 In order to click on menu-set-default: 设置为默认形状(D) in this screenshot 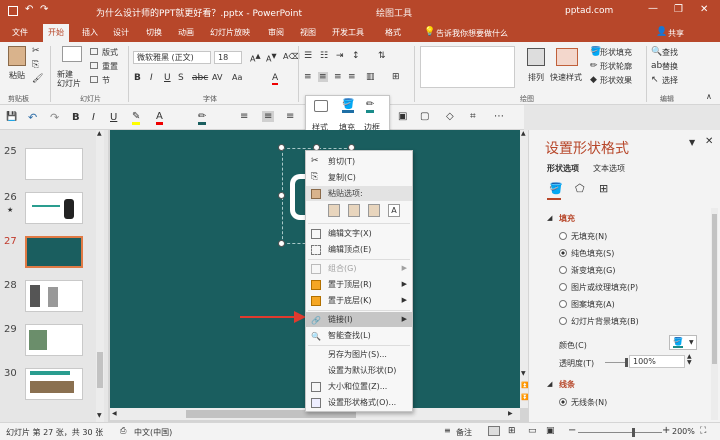, I will do `click(359, 370)`.